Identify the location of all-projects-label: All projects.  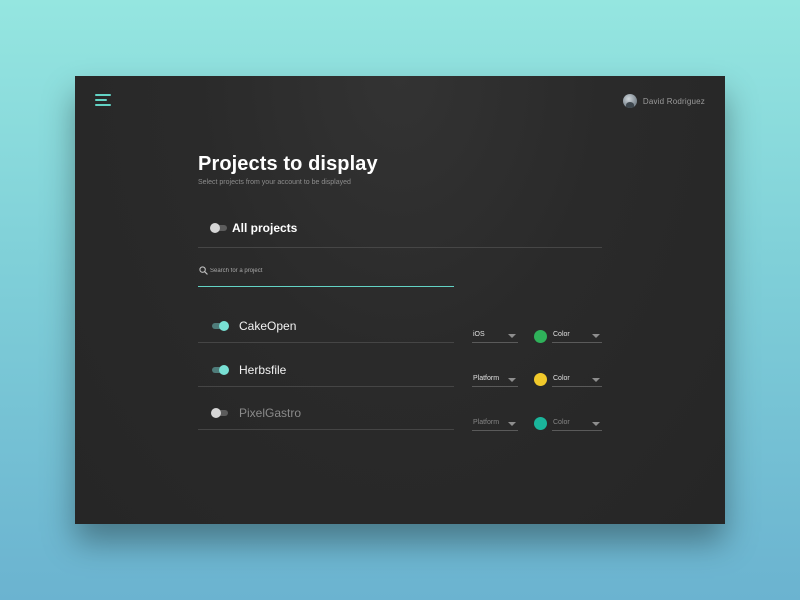
(265, 228).